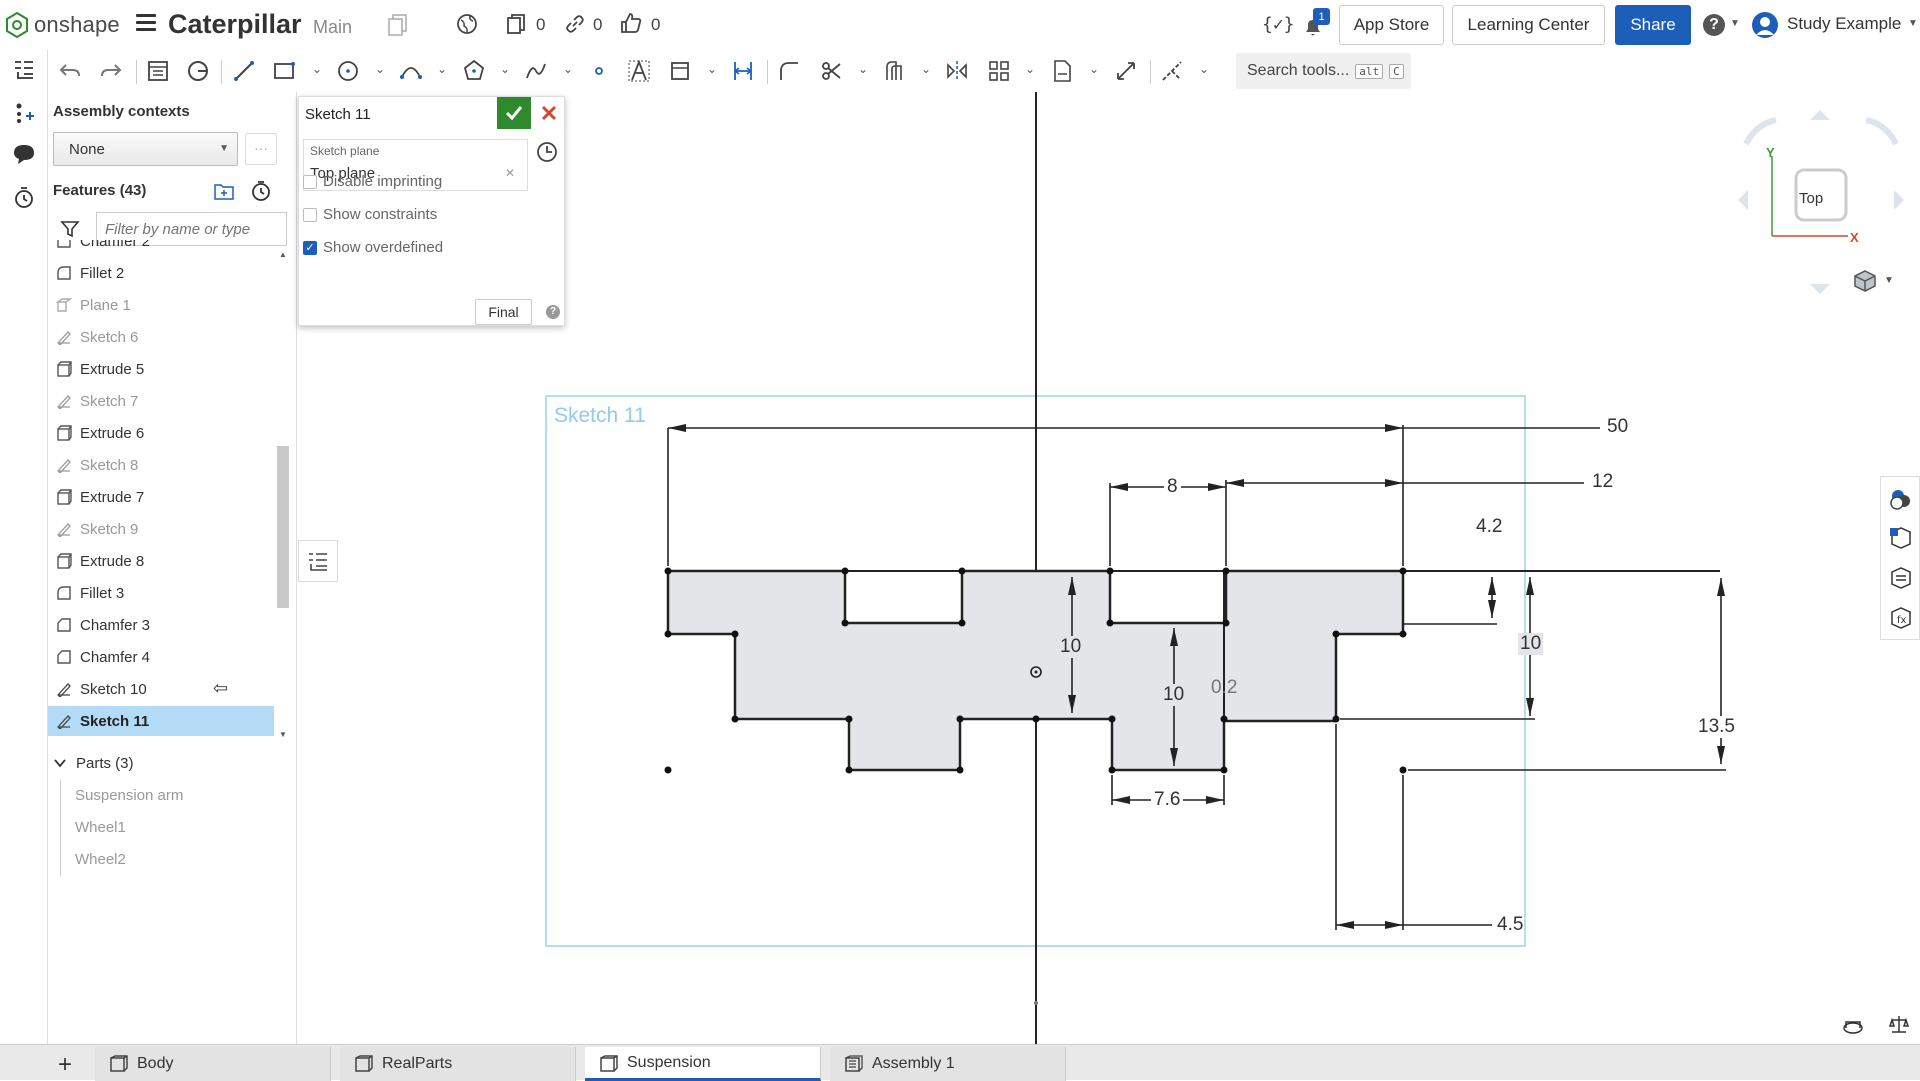 Image resolution: width=1920 pixels, height=1081 pixels. Describe the element at coordinates (1204, 69) in the screenshot. I see `construction-caret-icon: ⌄` at that location.